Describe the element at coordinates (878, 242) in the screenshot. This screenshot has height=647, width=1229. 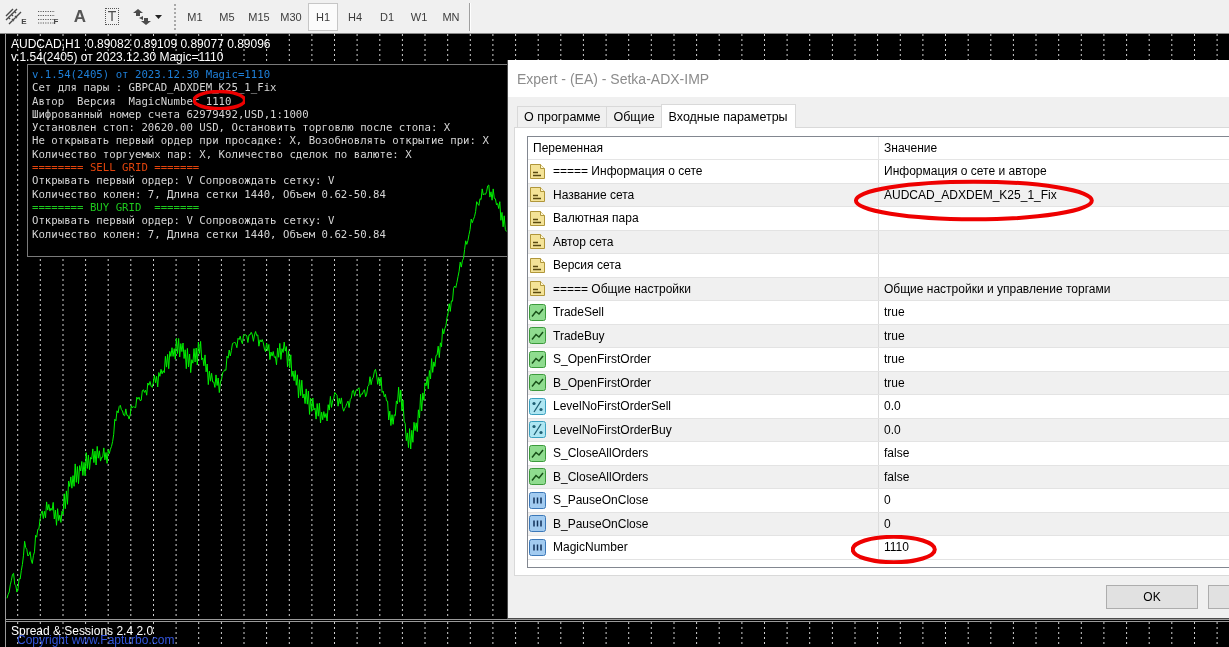
I see `parameter-row: Автор сета` at that location.